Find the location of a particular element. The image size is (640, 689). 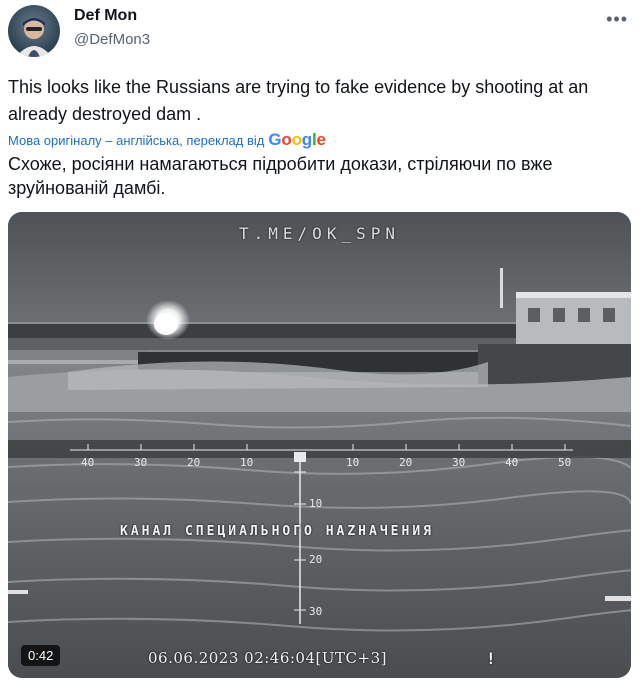

video-marker: ! is located at coordinates (491, 658).